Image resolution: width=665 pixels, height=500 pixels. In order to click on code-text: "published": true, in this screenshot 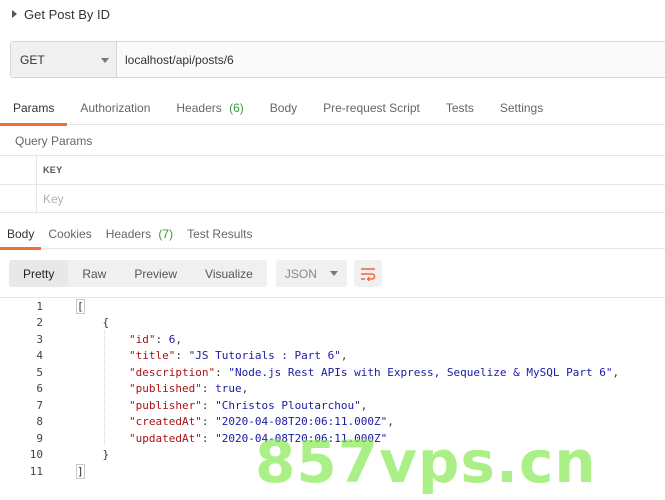, I will do `click(188, 389)`.